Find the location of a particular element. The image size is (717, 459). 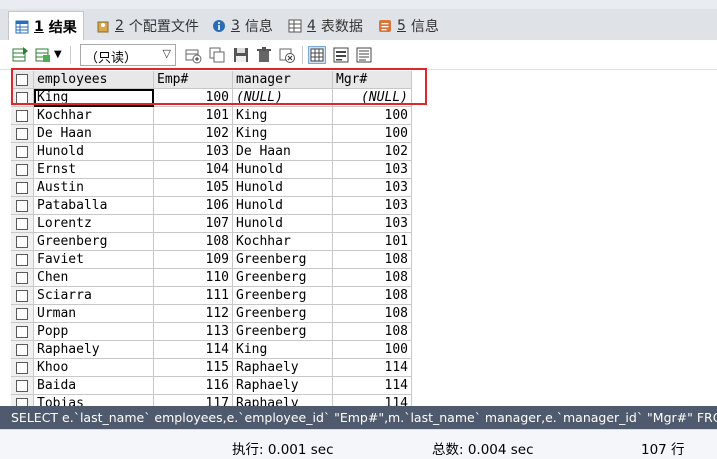

cell-employees: Sciarra is located at coordinates (94, 296).